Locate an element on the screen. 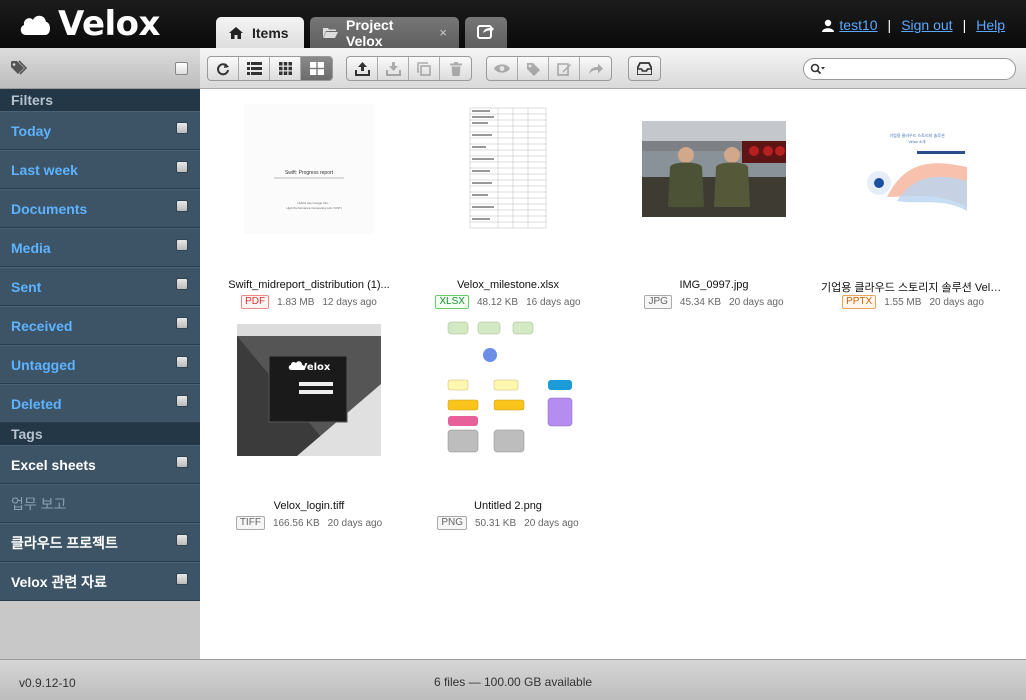  filter-today: Today is located at coordinates (100, 130).